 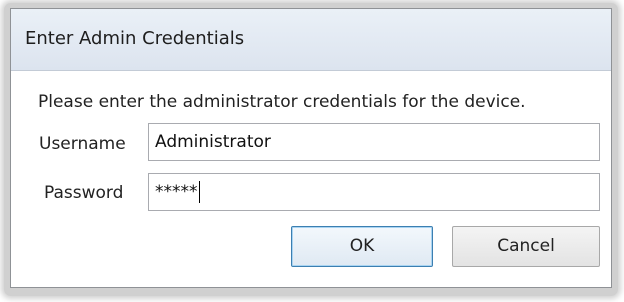 What do you see at coordinates (84, 193) in the screenshot?
I see `password-label: Password` at bounding box center [84, 193].